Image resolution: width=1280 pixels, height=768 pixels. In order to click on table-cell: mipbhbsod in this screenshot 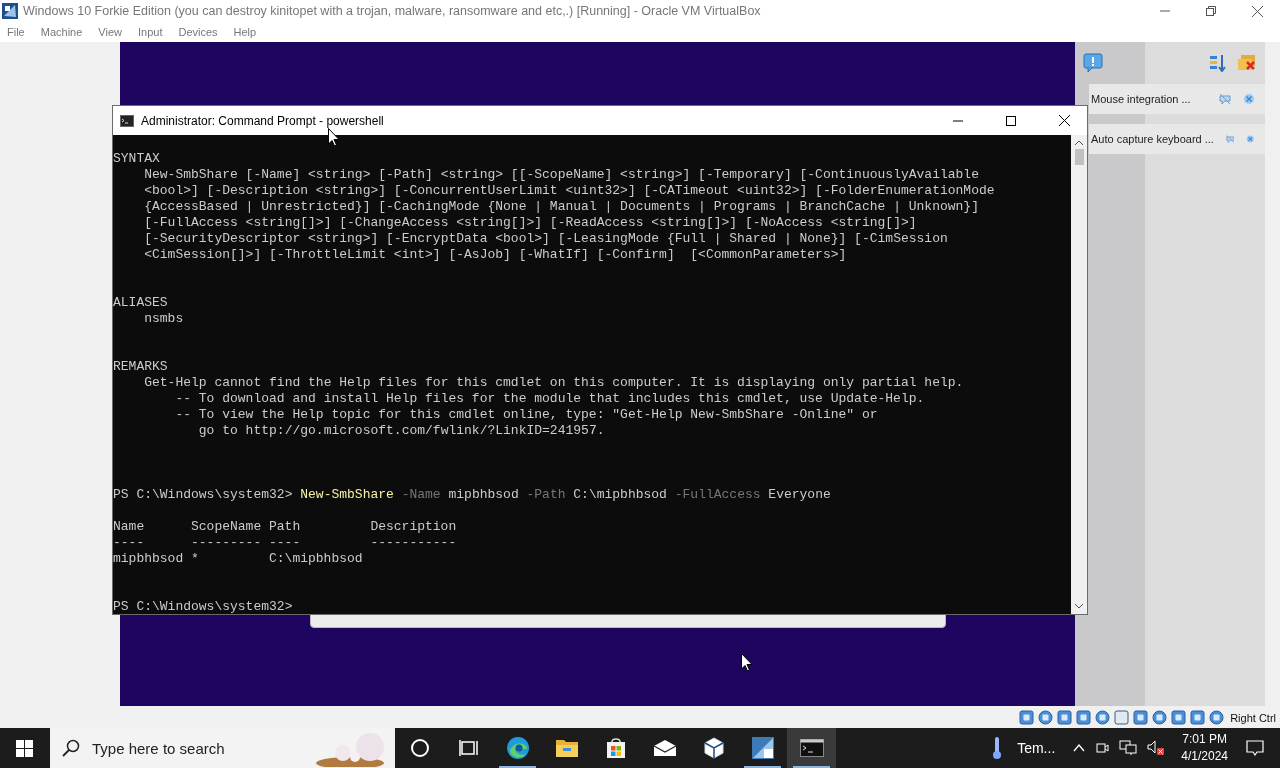, I will do `click(148, 559)`.